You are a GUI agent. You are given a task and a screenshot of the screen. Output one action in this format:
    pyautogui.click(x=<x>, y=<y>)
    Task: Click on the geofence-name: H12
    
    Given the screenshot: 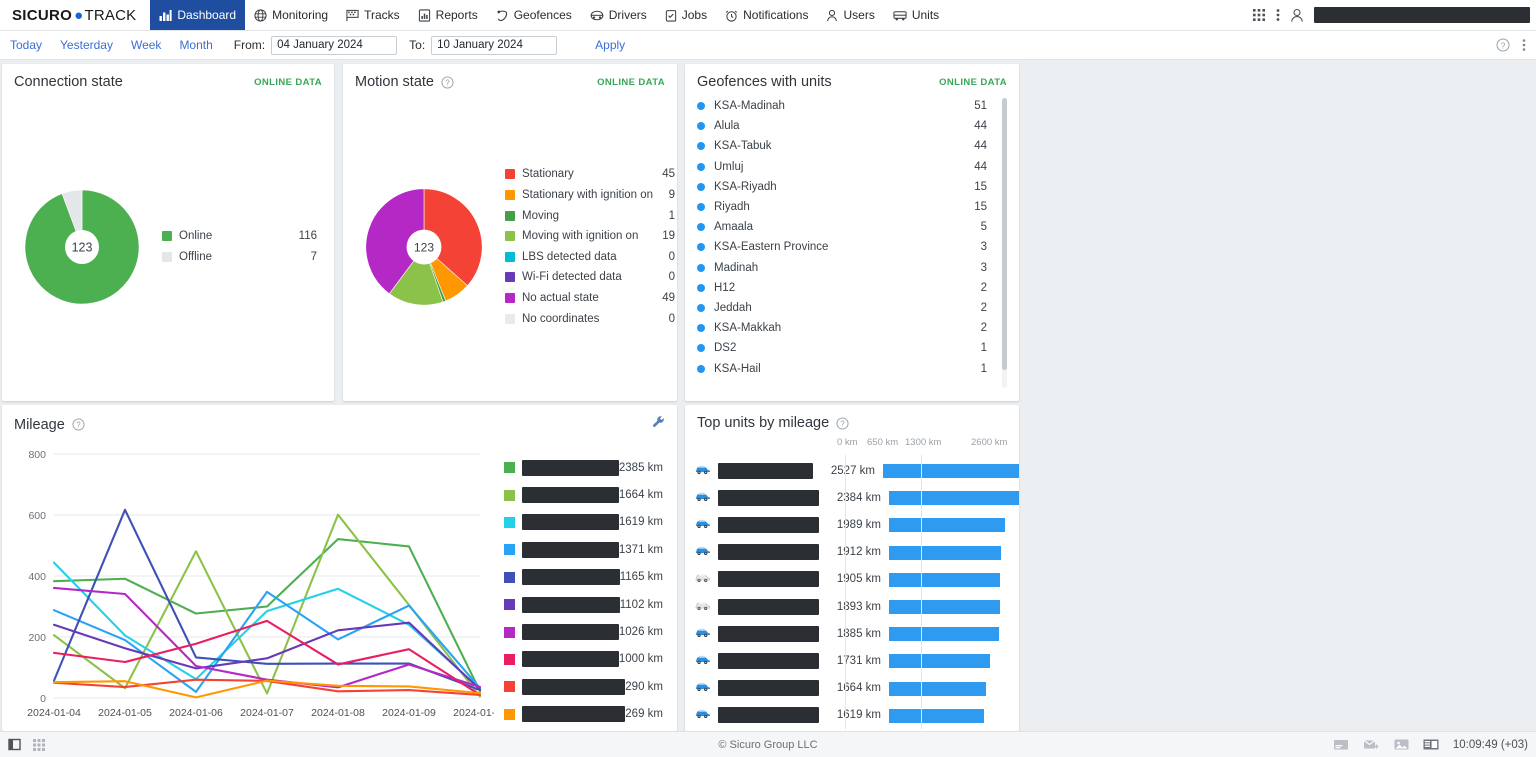 What is the action you would take?
    pyautogui.click(x=725, y=287)
    